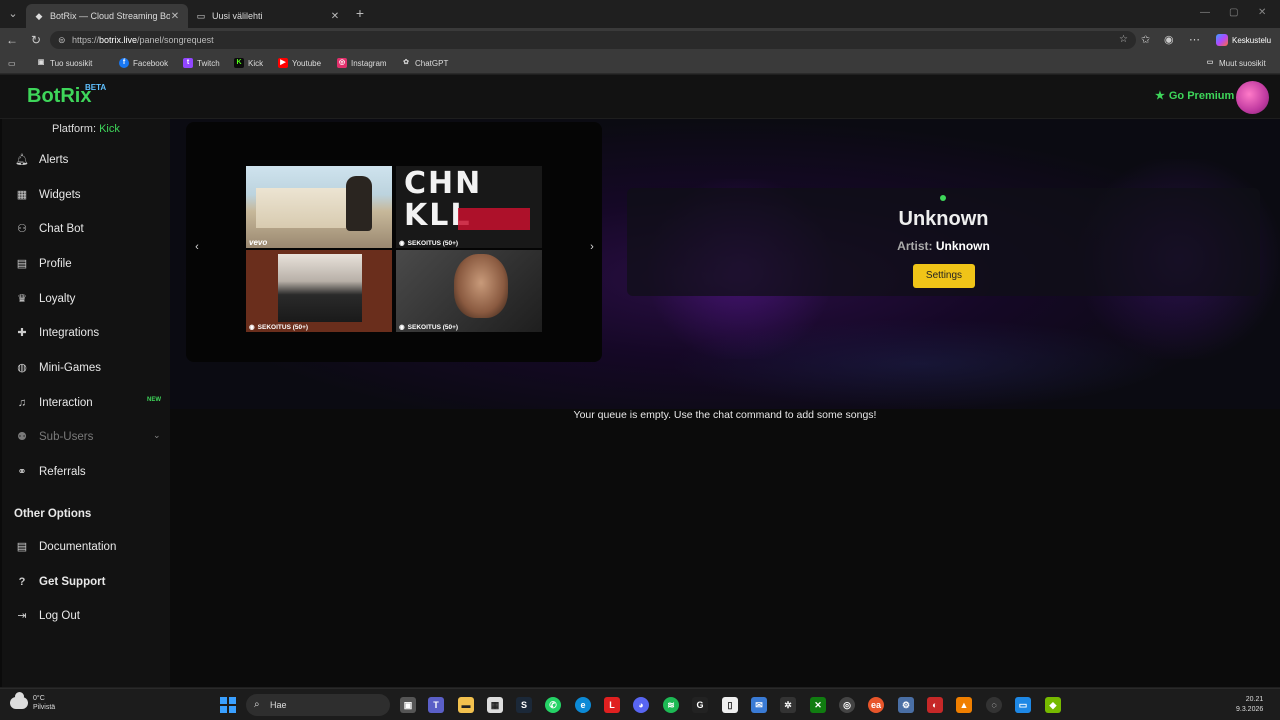  What do you see at coordinates (641, 705) in the screenshot?
I see `discord-icon: ◕` at bounding box center [641, 705].